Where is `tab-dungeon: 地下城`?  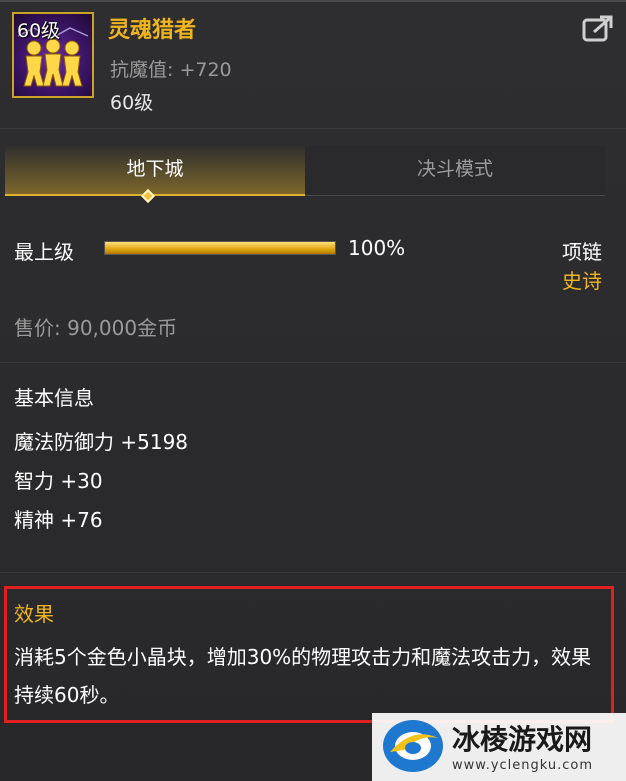 tab-dungeon: 地下城 is located at coordinates (155, 171).